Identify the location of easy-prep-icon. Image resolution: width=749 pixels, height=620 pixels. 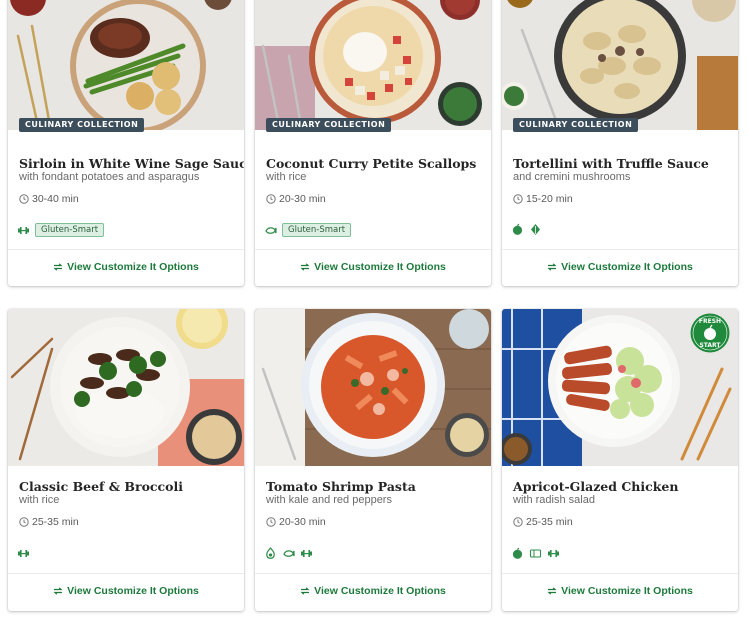
(535, 553).